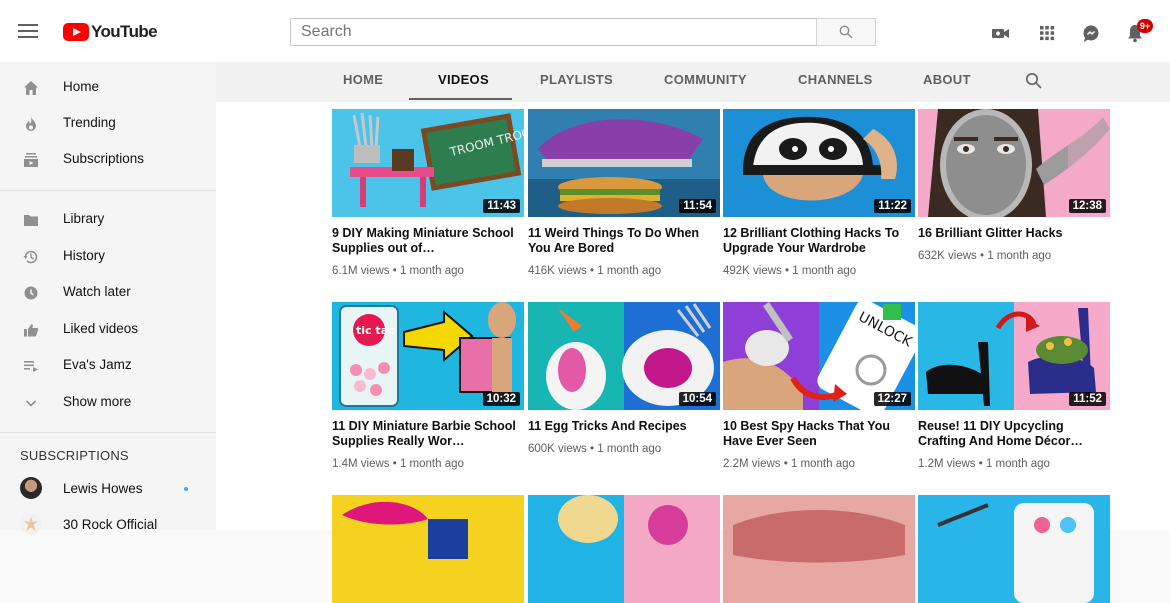  Describe the element at coordinates (108, 432) in the screenshot. I see `sidebar-divider` at that location.